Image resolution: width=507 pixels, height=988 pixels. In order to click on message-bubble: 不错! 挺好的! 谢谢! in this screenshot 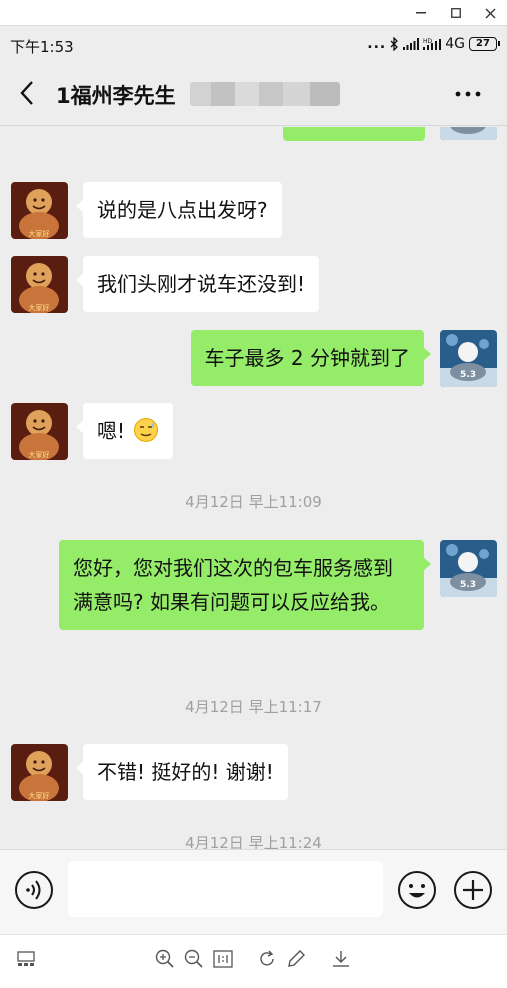, I will do `click(182, 772)`.